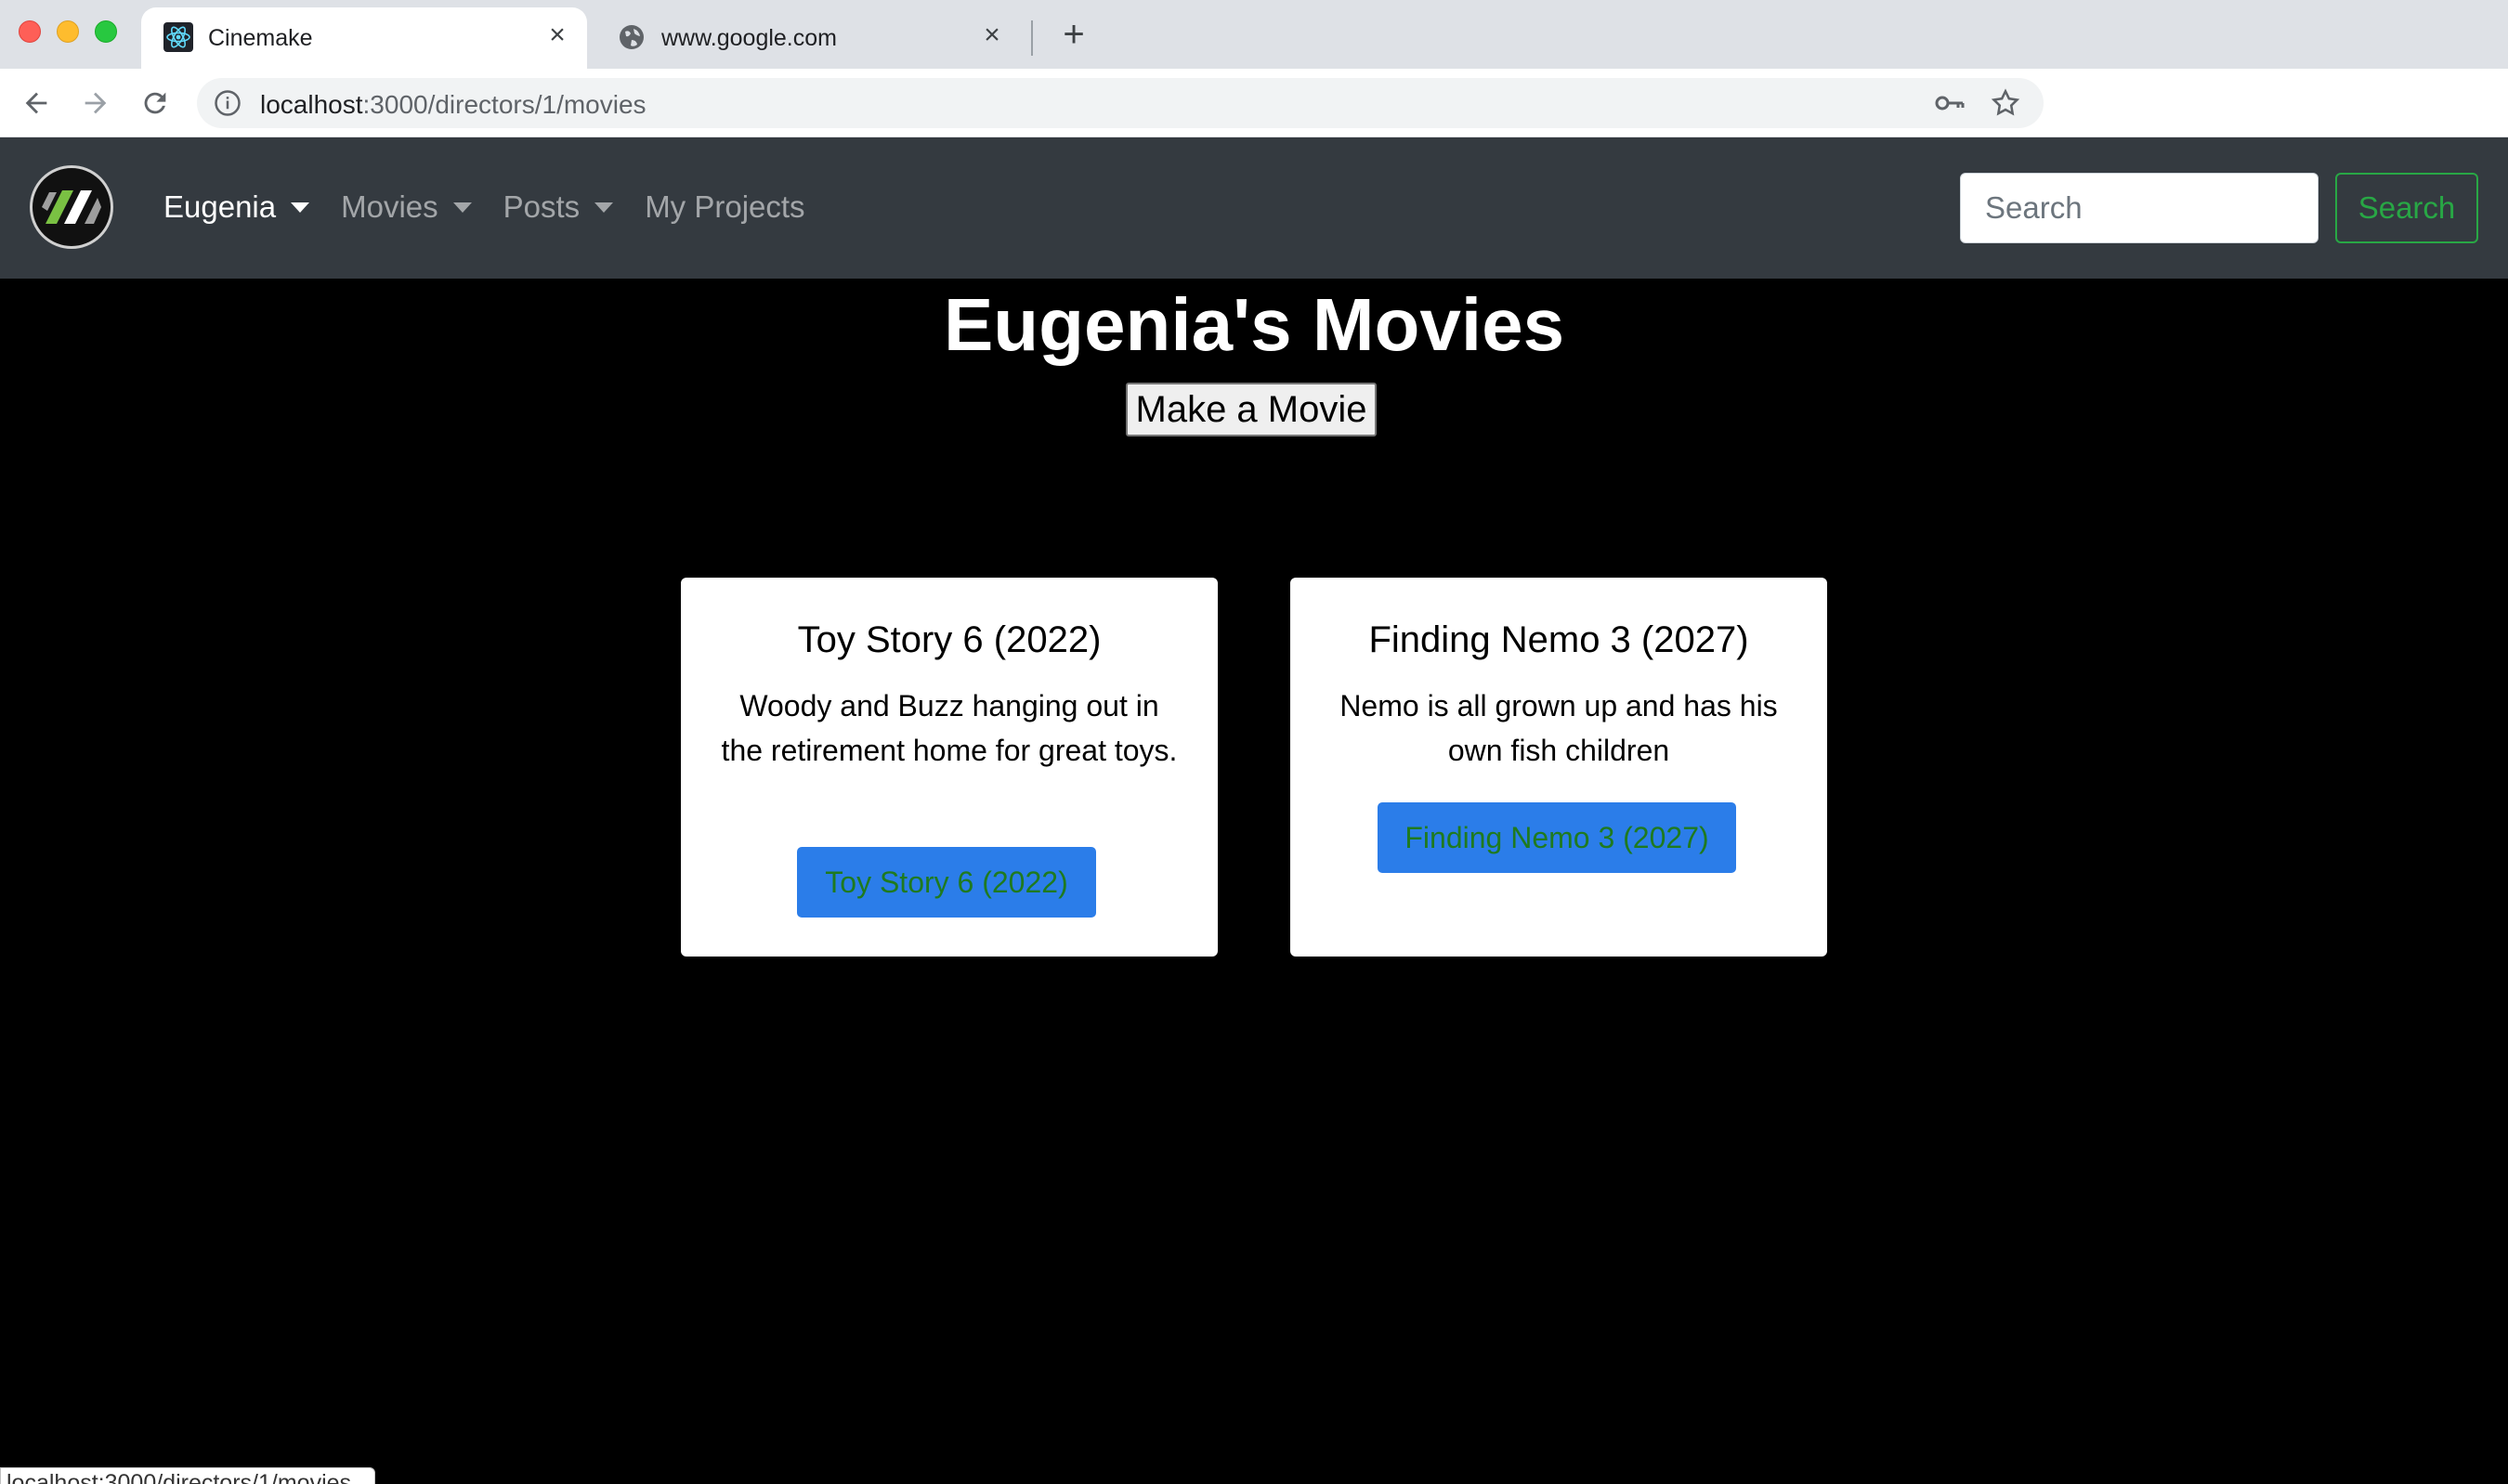 This screenshot has width=2508, height=1484. I want to click on search-input, so click(2139, 208).